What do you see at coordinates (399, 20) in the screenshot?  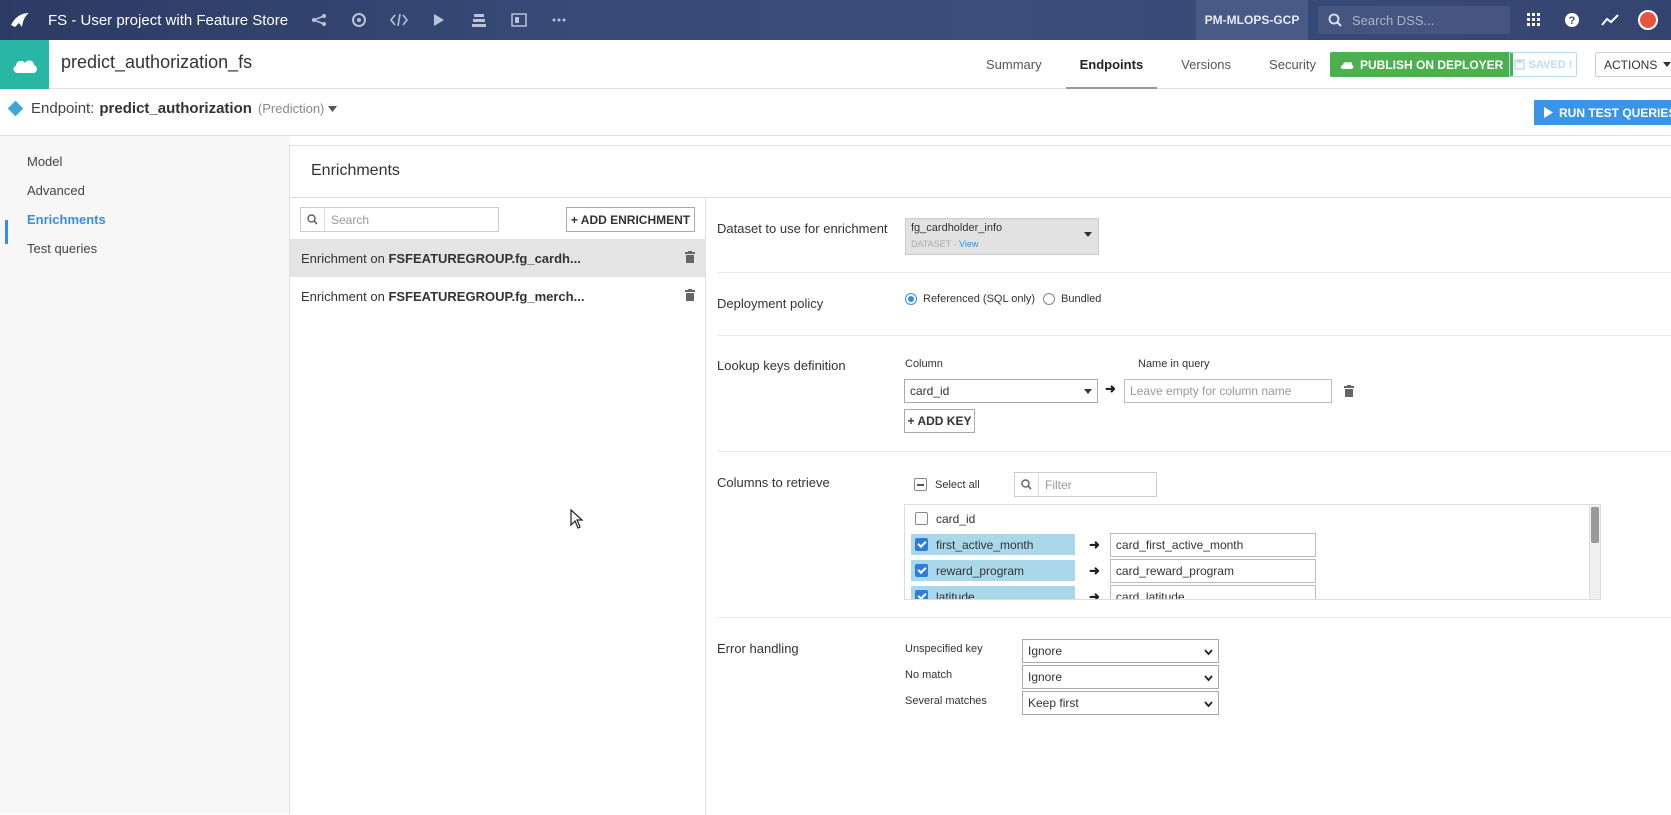 I see `code-icon` at bounding box center [399, 20].